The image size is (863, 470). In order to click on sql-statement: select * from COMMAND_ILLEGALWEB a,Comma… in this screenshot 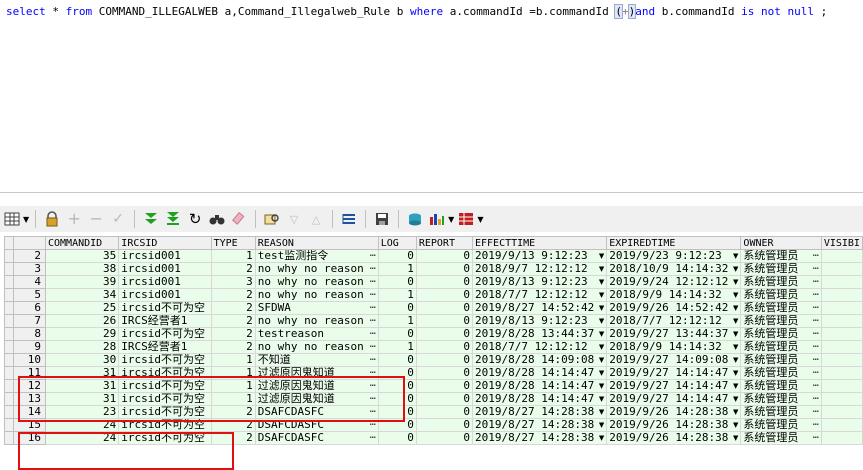, I will do `click(416, 11)`.